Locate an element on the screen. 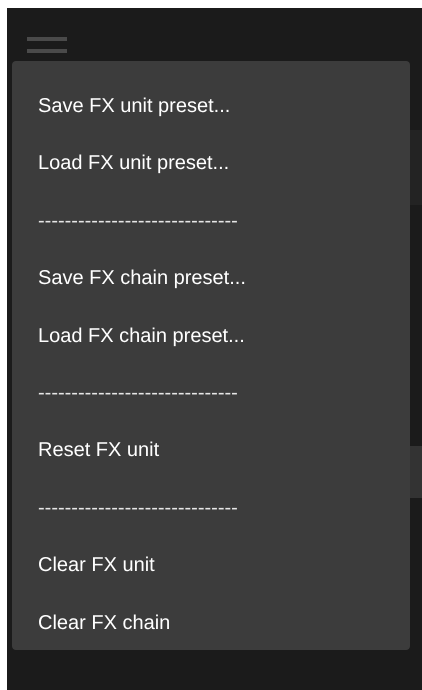 This screenshot has height=690, width=422. menu-icon is located at coordinates (47, 45).